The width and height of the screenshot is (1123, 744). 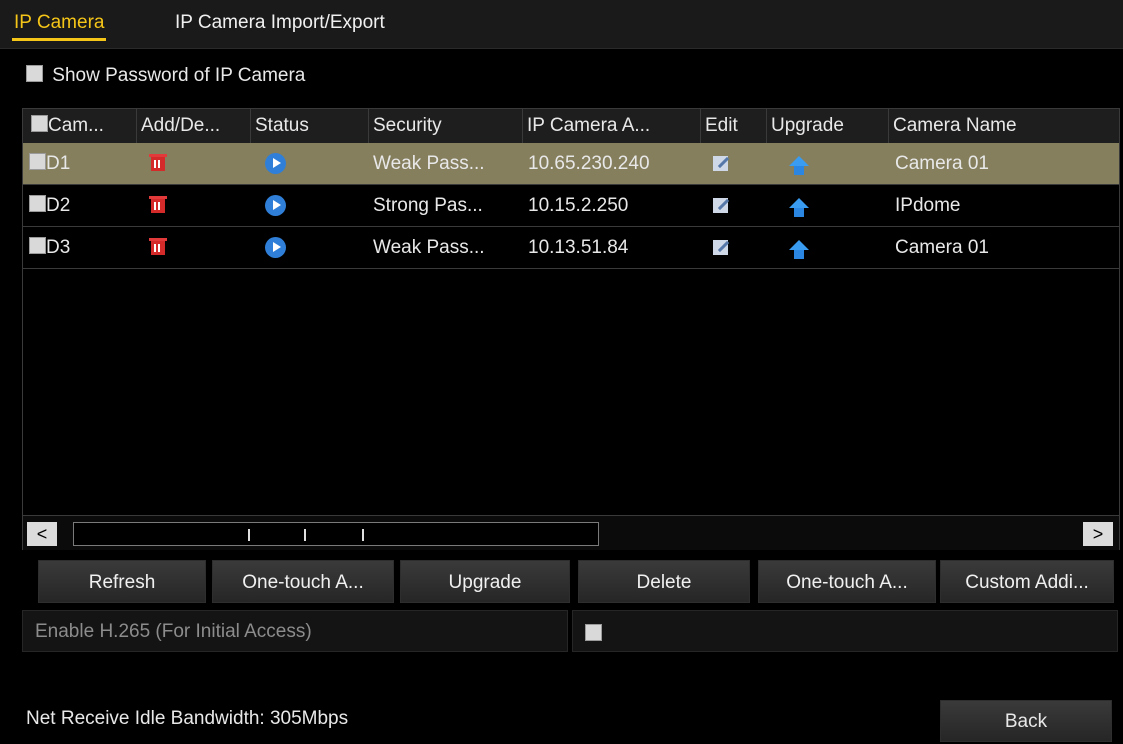 What do you see at coordinates (1026, 721) in the screenshot?
I see `back-button: Back` at bounding box center [1026, 721].